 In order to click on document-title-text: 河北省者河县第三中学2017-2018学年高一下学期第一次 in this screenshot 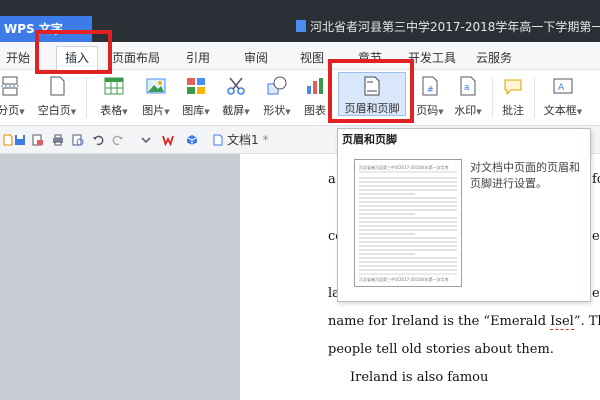, I will do `click(455, 27)`.